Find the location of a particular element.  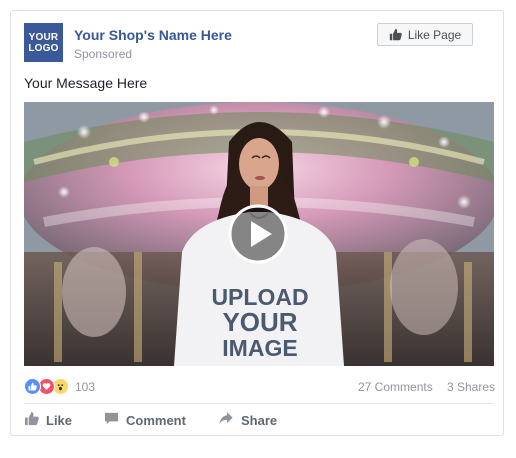

post-message: Your Message Here is located at coordinates (86, 83).